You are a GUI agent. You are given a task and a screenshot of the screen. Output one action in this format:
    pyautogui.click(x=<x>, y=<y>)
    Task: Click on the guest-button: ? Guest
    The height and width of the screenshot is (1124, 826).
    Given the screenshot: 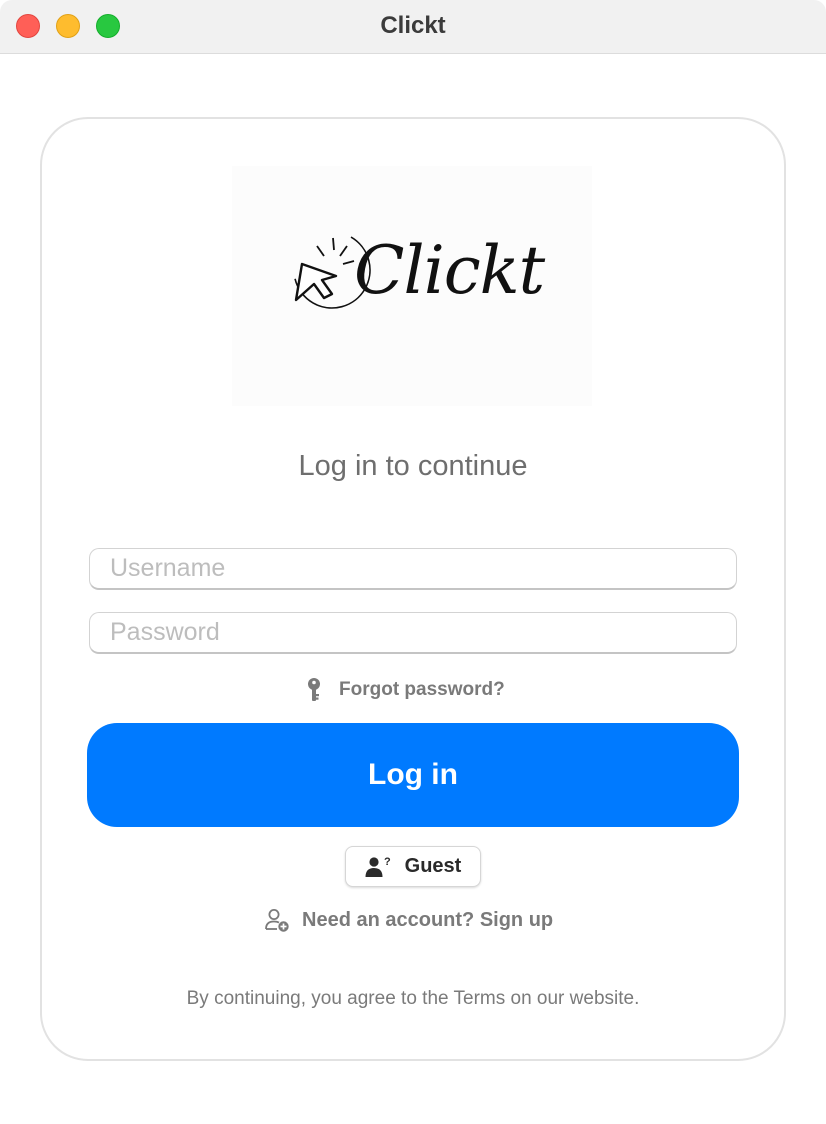 What is the action you would take?
    pyautogui.click(x=413, y=866)
    